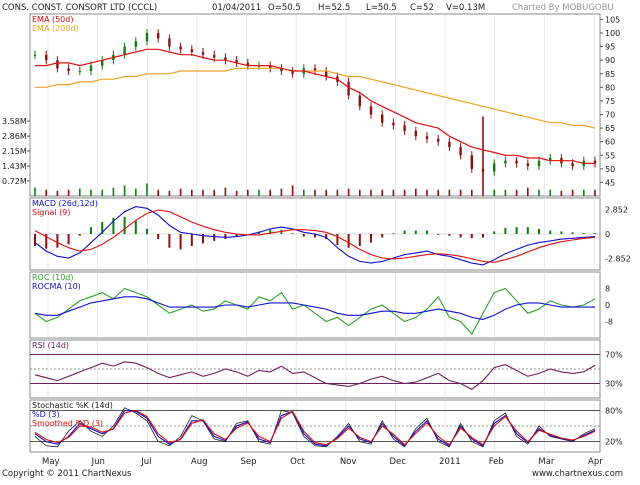  I want to click on x-tick-label: May, so click(51, 462).